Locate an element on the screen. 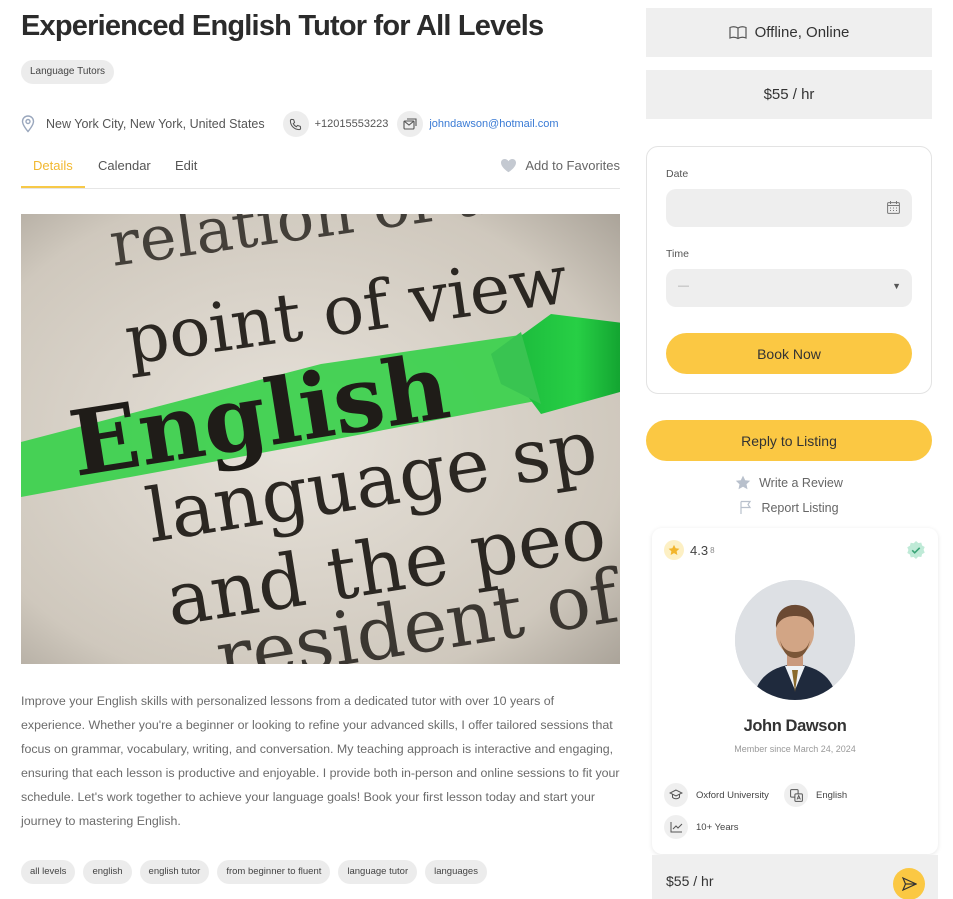  email-address: johndawson@hotmail.com is located at coordinates (493, 124).